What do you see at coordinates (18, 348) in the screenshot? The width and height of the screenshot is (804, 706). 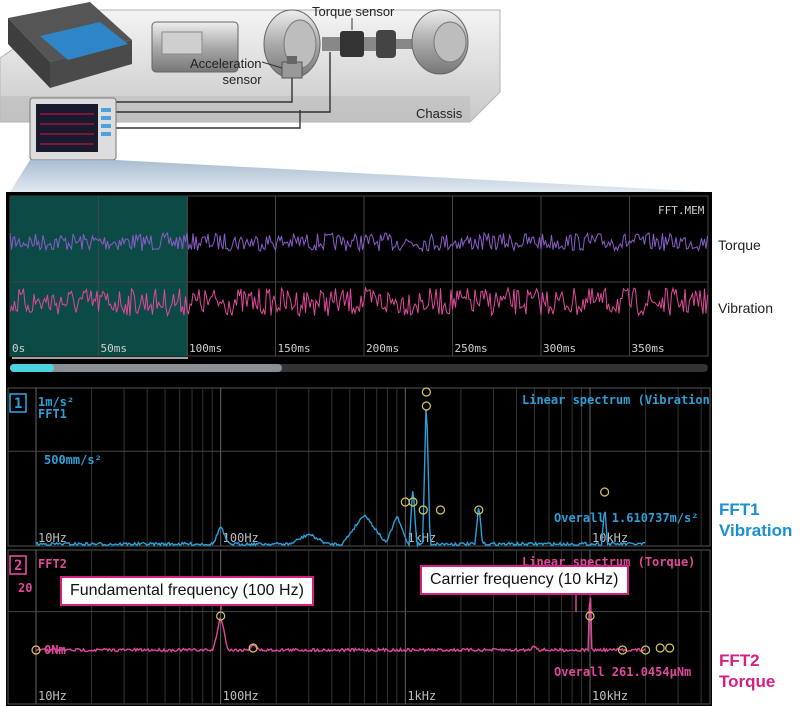 I see `time-tick-label: 0s` at bounding box center [18, 348].